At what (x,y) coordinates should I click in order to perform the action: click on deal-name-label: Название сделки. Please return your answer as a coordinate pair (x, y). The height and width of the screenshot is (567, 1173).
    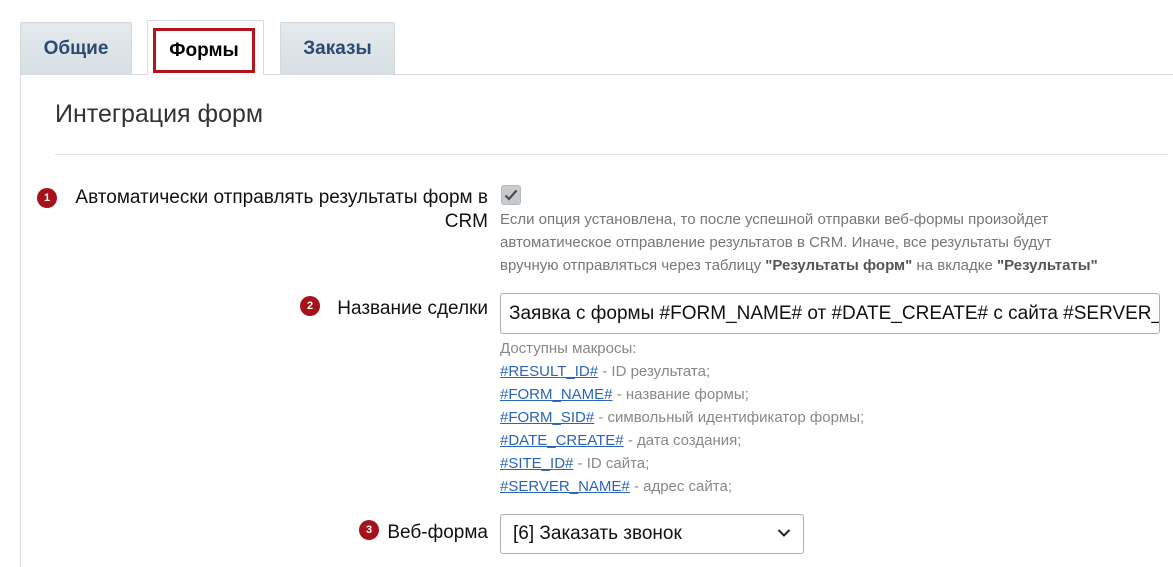
    Looking at the image, I should click on (412, 308).